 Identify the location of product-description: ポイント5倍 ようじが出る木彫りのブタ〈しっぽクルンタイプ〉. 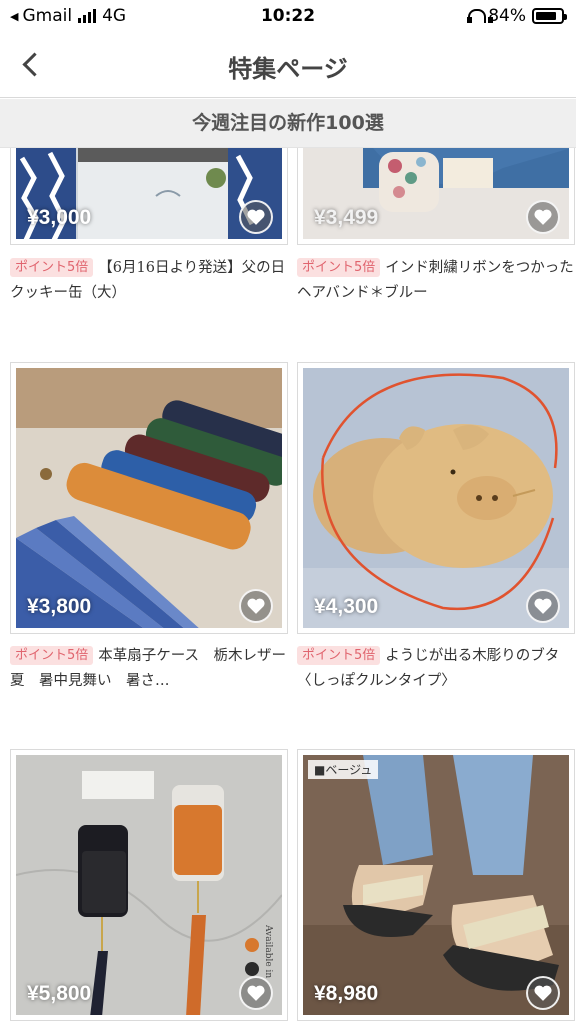
(436, 669).